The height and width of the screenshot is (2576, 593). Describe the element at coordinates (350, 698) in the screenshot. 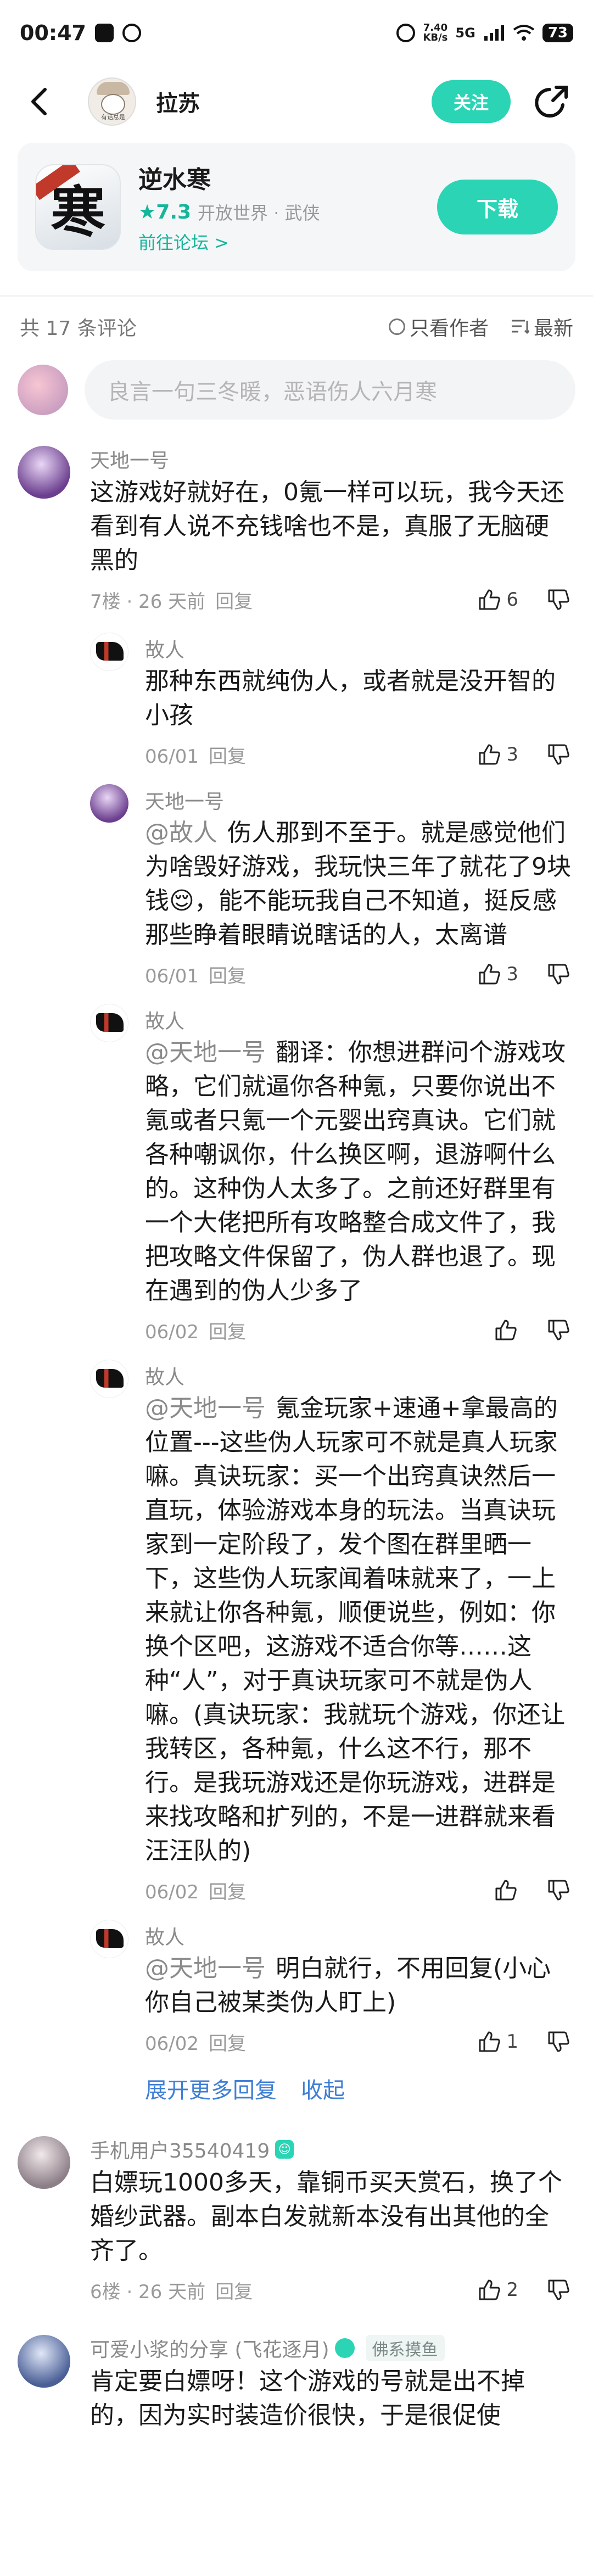

I see `reply-text: 那种东西就纯伪人，或者就是没开智的小孩` at that location.